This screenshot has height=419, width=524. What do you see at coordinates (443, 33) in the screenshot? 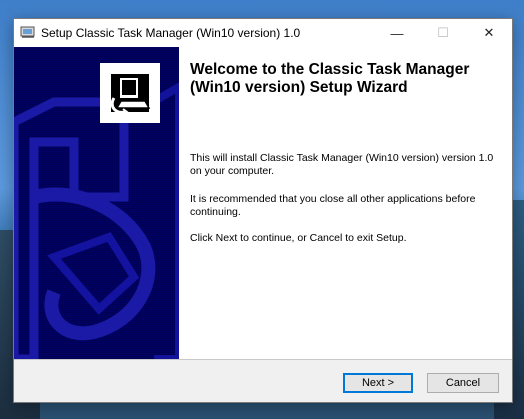
I see `maximize-button: ☐` at bounding box center [443, 33].